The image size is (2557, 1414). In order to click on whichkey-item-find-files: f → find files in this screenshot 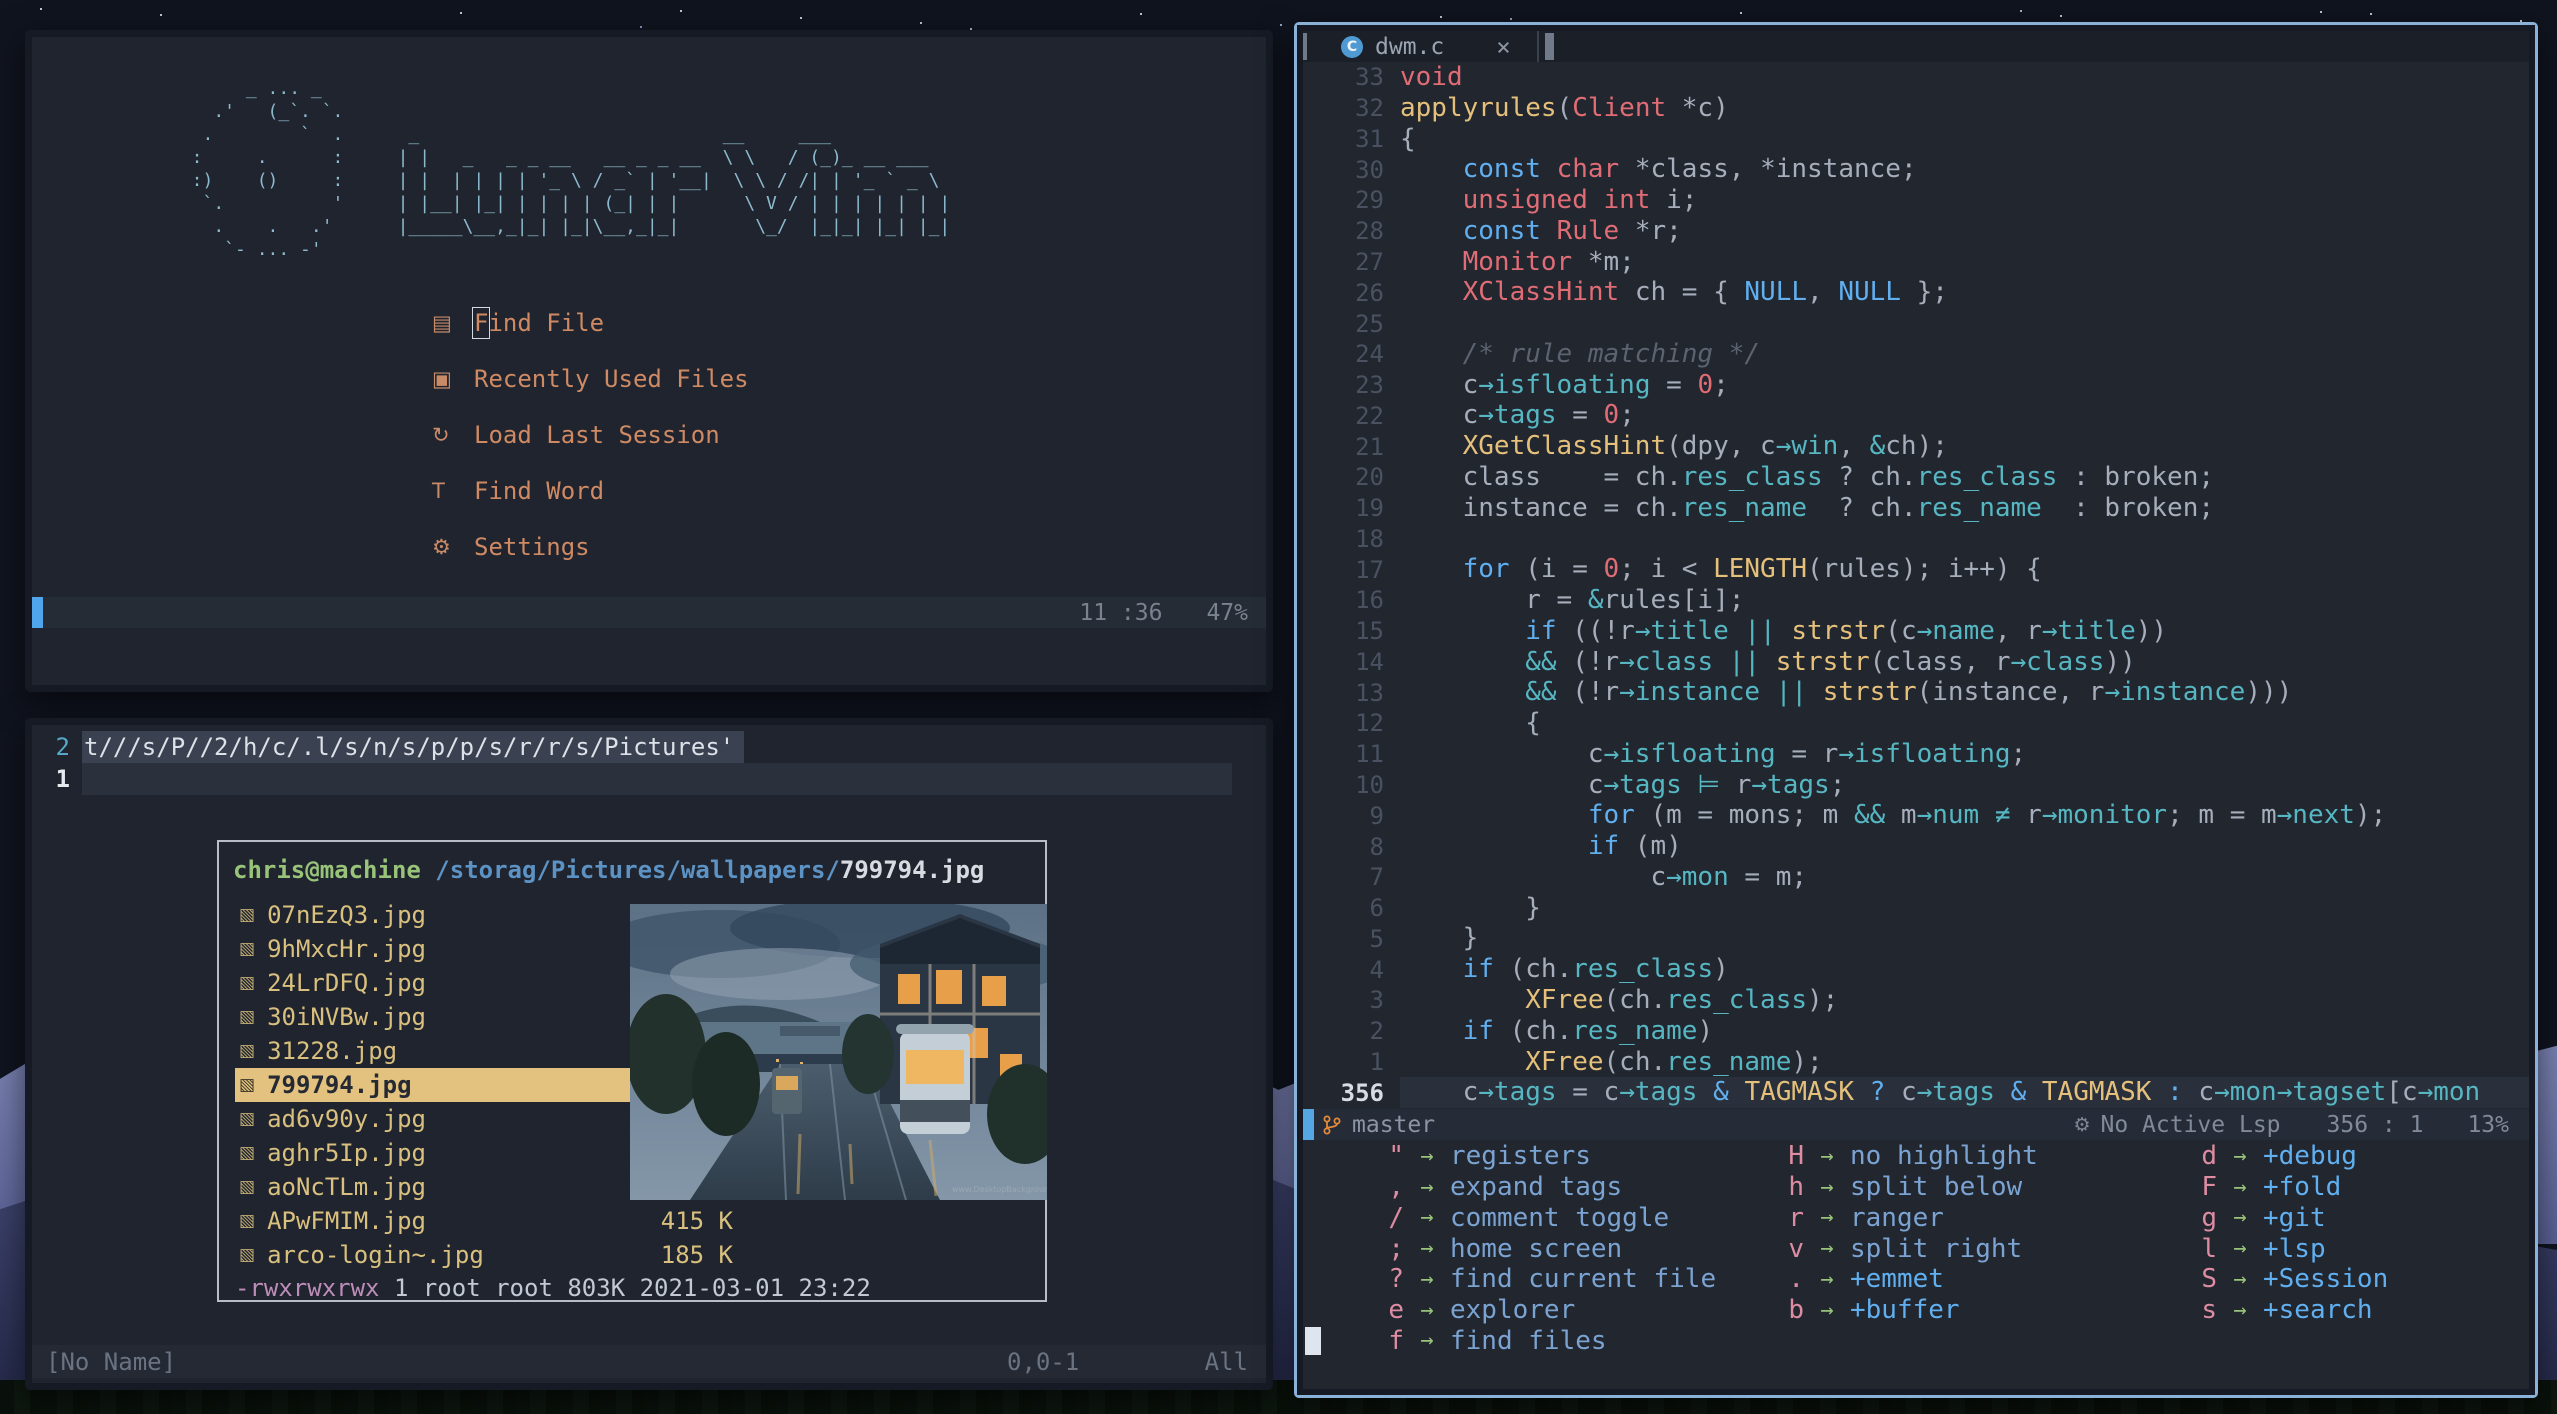, I will do `click(1537, 1341)`.